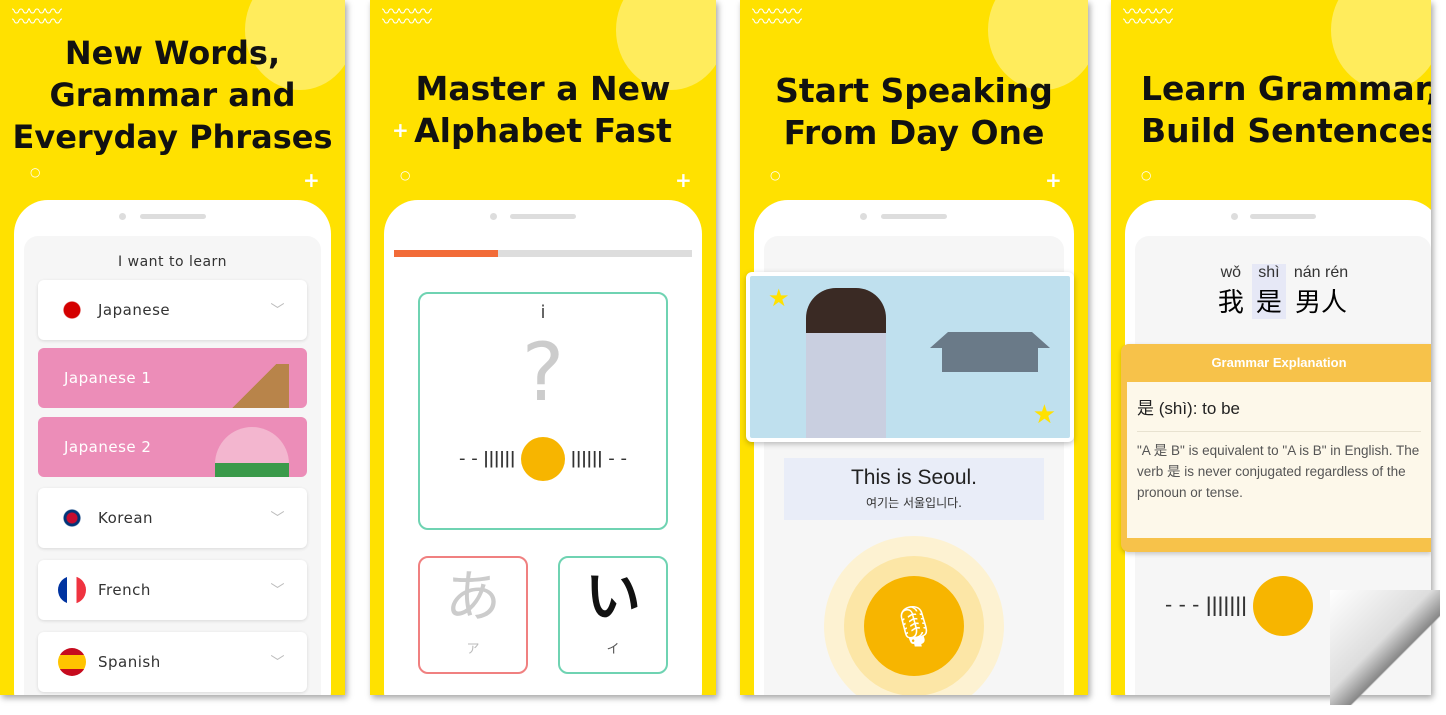  What do you see at coordinates (543, 312) in the screenshot?
I see `romaji-label: i` at bounding box center [543, 312].